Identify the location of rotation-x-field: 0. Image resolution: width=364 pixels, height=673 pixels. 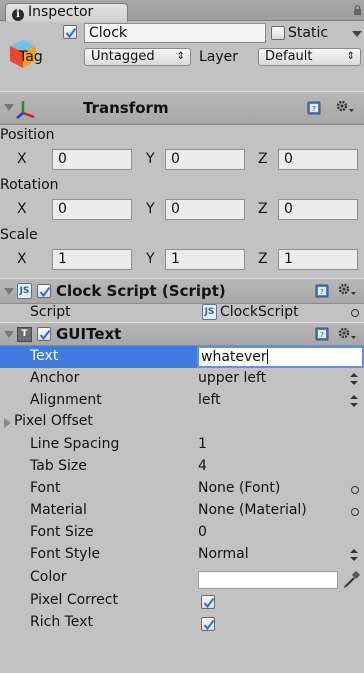
(92, 209).